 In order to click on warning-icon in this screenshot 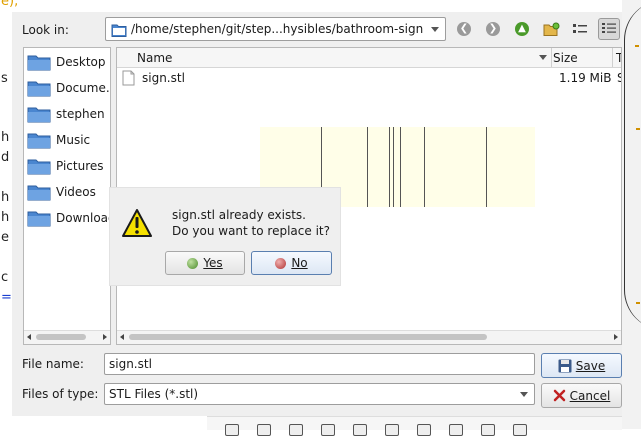, I will do `click(137, 224)`.